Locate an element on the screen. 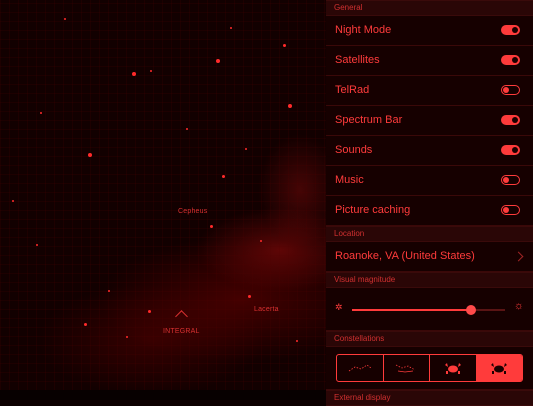 The height and width of the screenshot is (406, 533). satellites-toggle is located at coordinates (510, 60).